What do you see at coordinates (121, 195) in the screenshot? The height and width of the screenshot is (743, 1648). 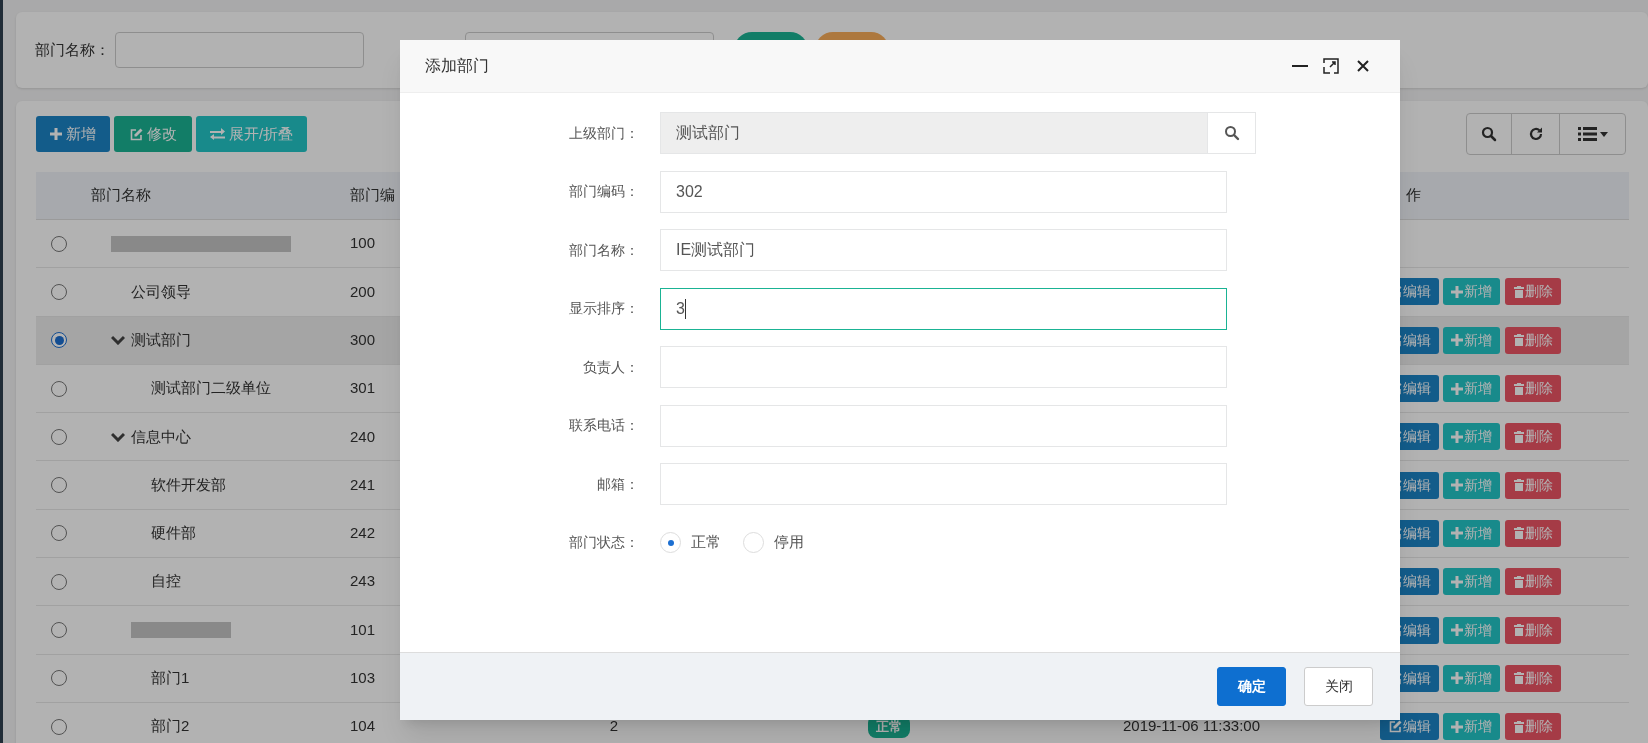 I see `column-header: 部门名称` at bounding box center [121, 195].